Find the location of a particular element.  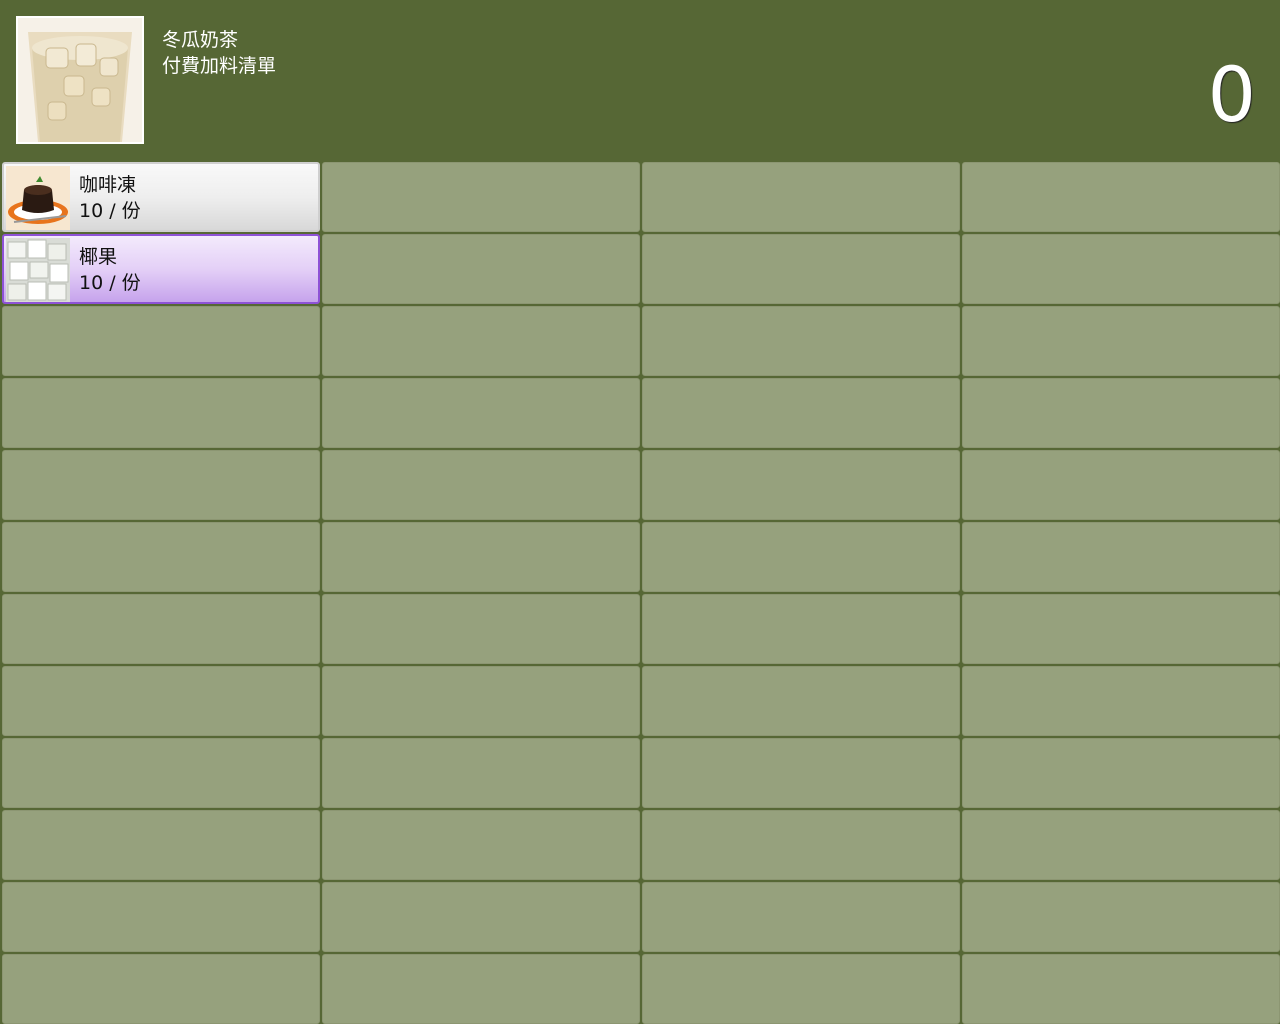

milk-tea-glass-icon is located at coordinates (80, 80).